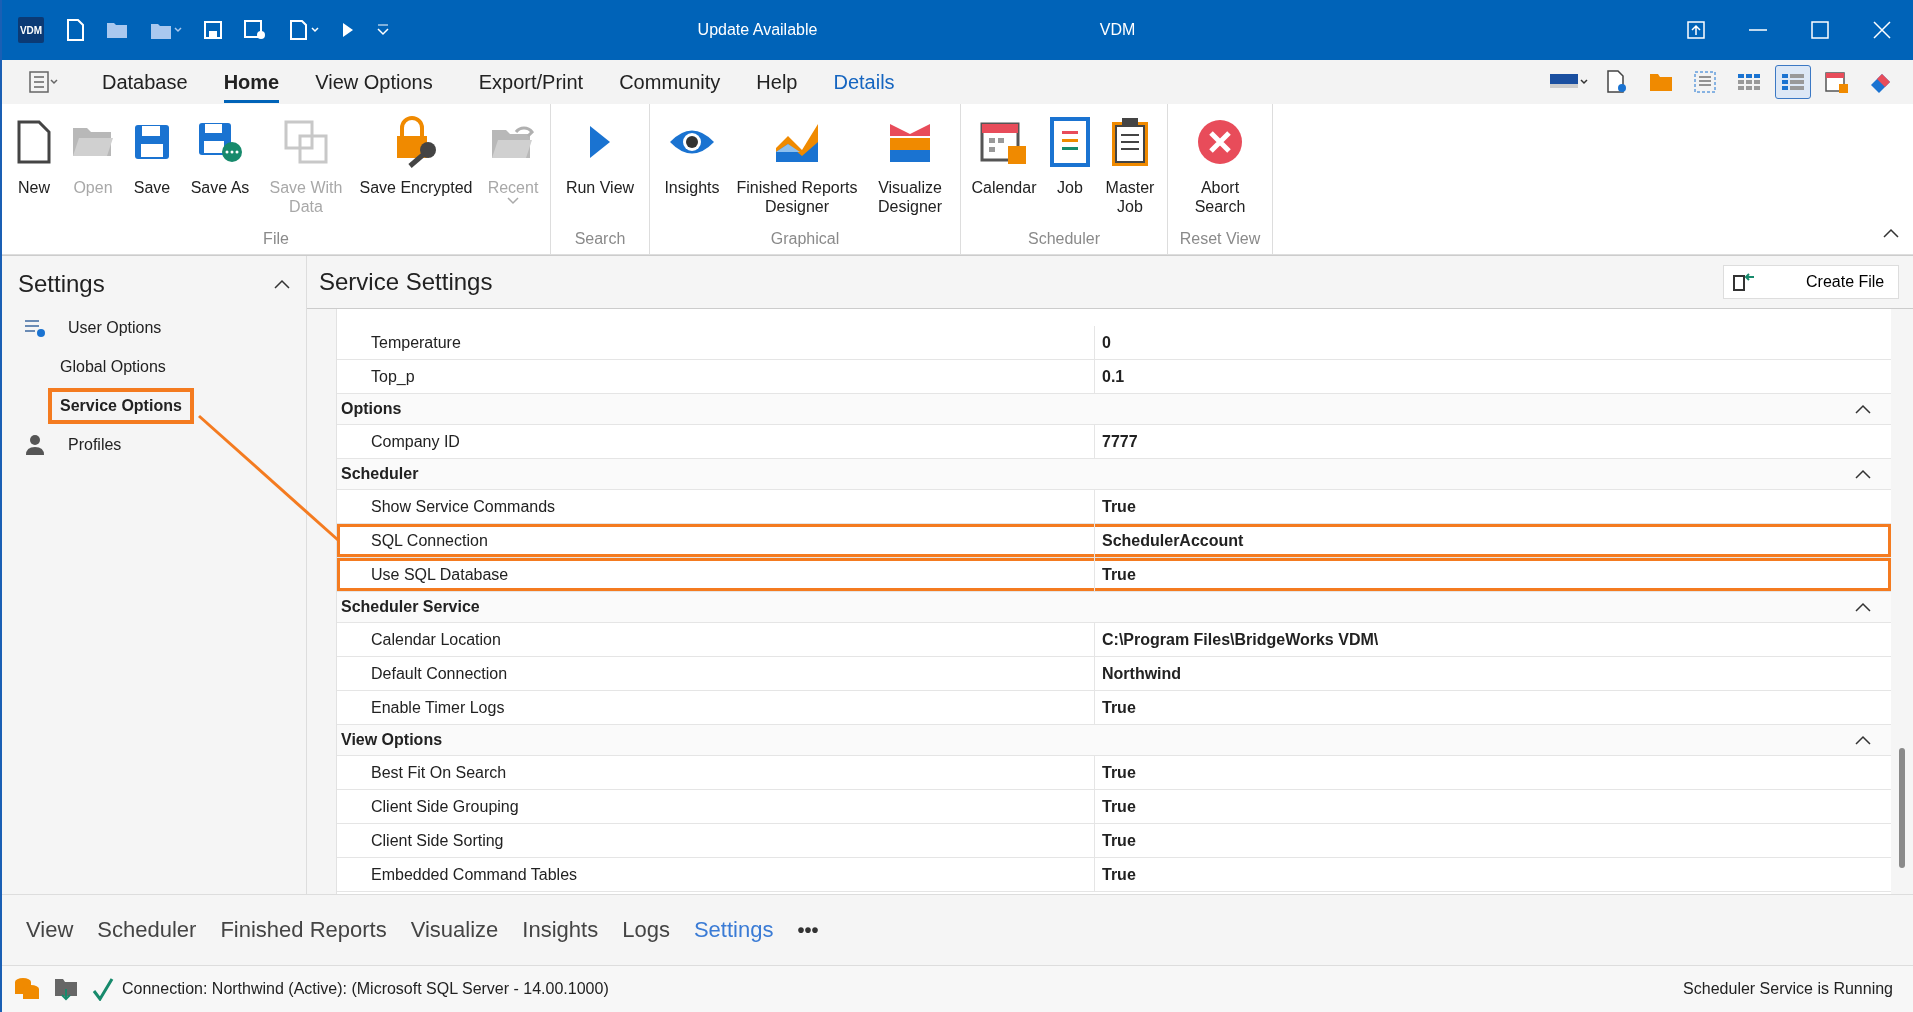 Image resolution: width=1913 pixels, height=1012 pixels. What do you see at coordinates (808, 930) in the screenshot?
I see `more-button: •••` at bounding box center [808, 930].